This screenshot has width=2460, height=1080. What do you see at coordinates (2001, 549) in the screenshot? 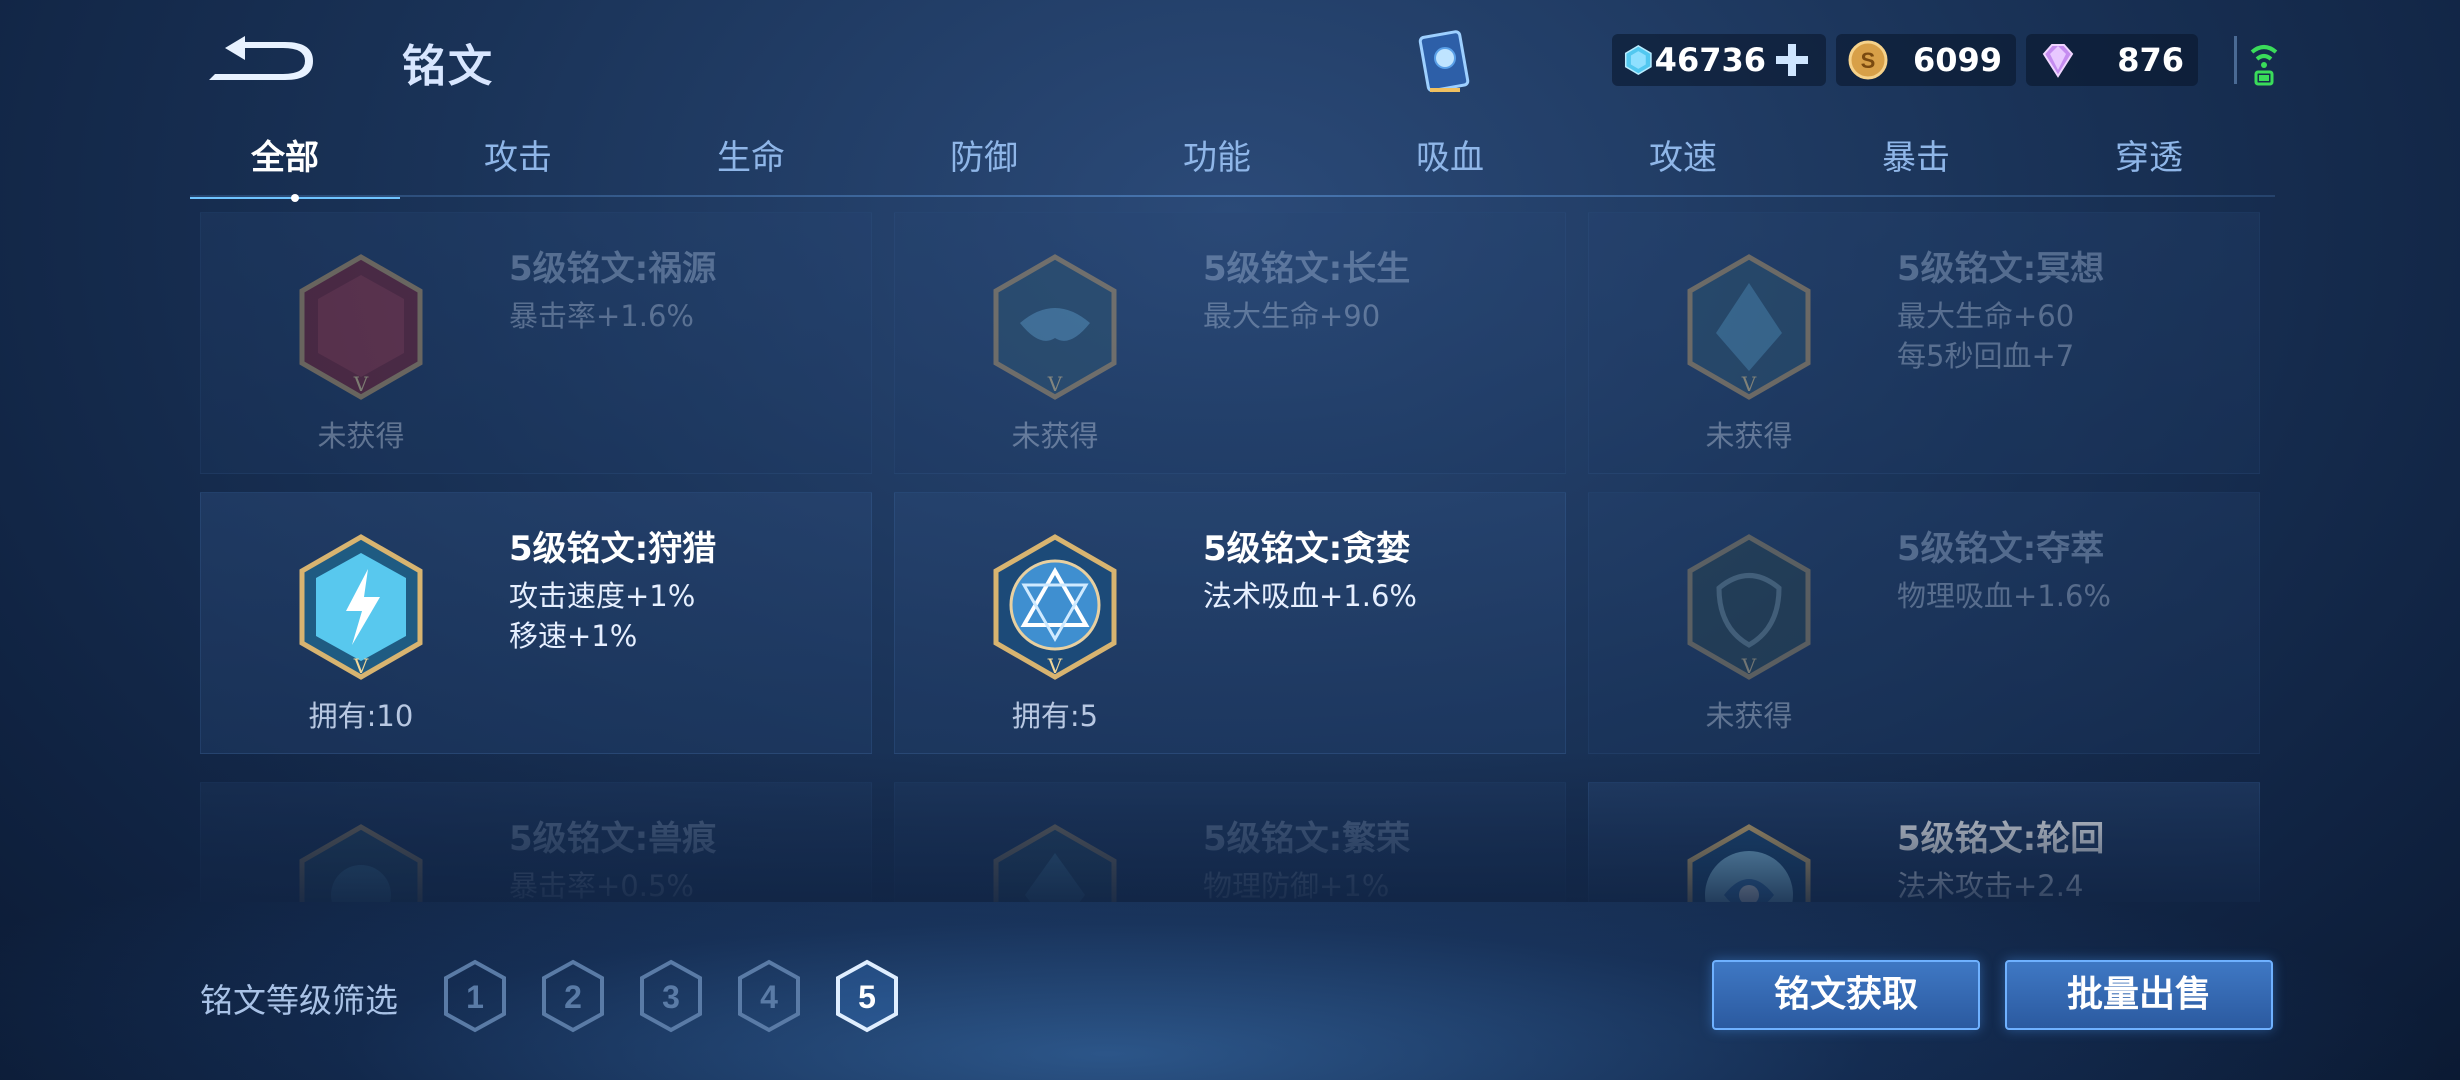
I see `inscription-name: 5级铭文:夺萃` at bounding box center [2001, 549].